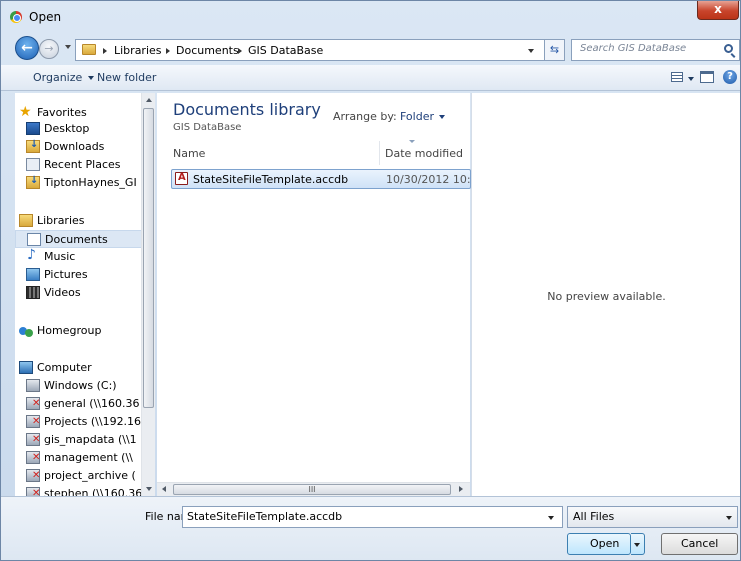 The height and width of the screenshot is (561, 741). What do you see at coordinates (551, 518) in the screenshot?
I see `file-name-dropdown-icon` at bounding box center [551, 518].